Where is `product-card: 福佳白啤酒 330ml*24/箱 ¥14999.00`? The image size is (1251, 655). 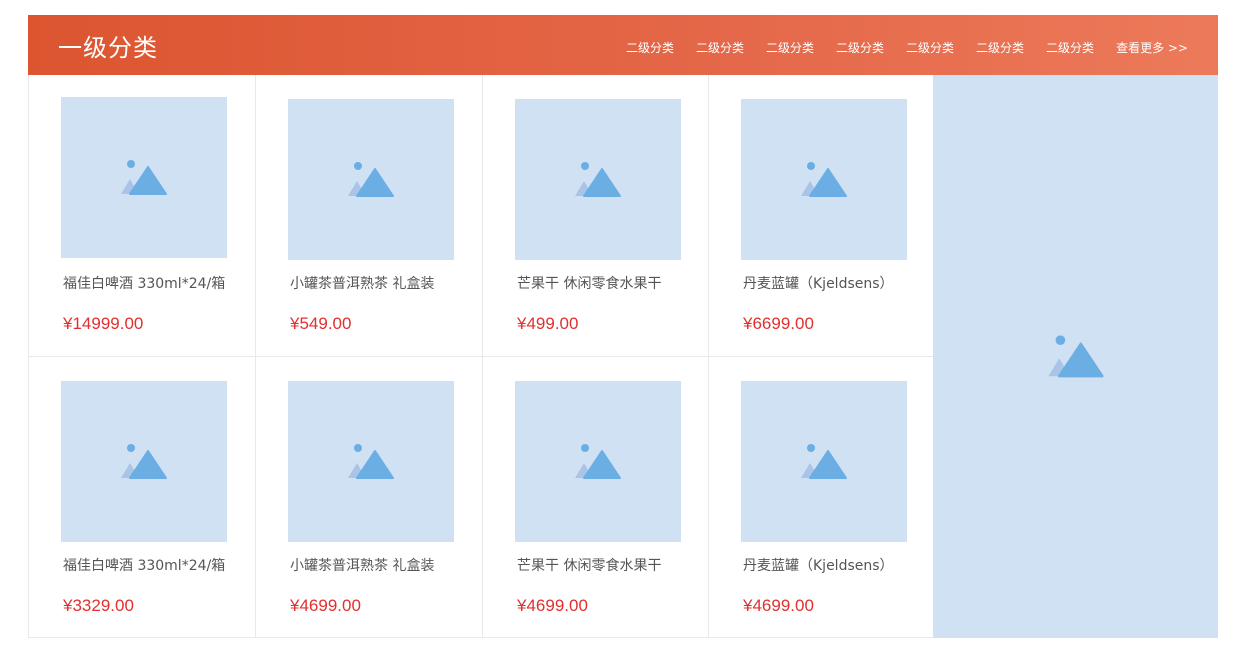 product-card: 福佳白啤酒 330ml*24/箱 ¥14999.00 is located at coordinates (142, 216).